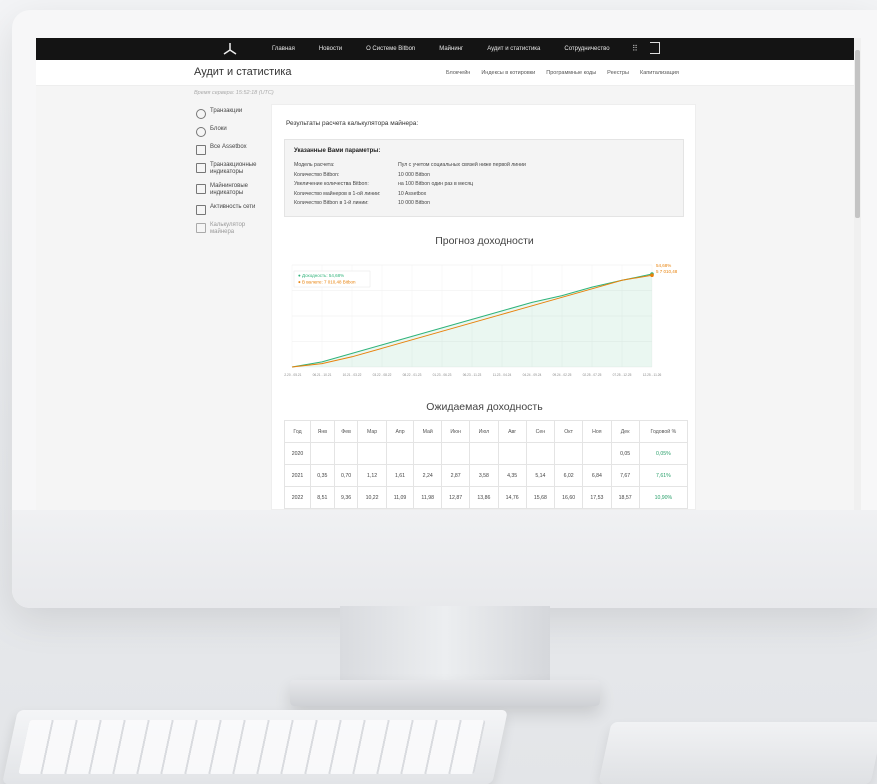 This screenshot has width=877, height=784. Describe the element at coordinates (569, 497) in the screenshot. I see `table-cell: 16,60` at that location.